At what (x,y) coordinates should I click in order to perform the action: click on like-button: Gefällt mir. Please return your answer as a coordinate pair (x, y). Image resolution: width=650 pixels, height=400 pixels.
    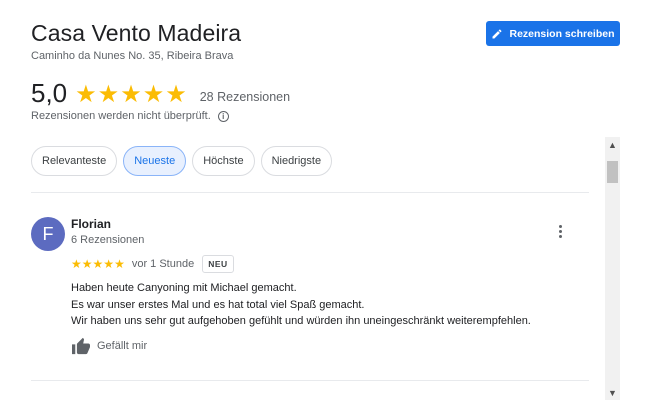
    Looking at the image, I should click on (109, 346).